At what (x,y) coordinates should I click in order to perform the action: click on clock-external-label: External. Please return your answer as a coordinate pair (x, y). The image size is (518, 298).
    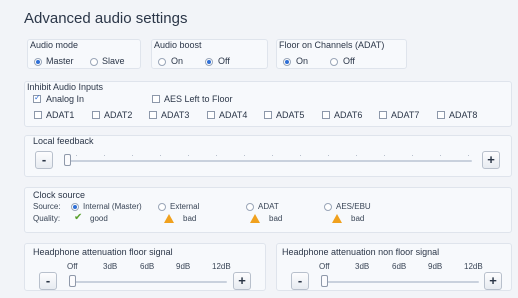
    Looking at the image, I should click on (185, 206).